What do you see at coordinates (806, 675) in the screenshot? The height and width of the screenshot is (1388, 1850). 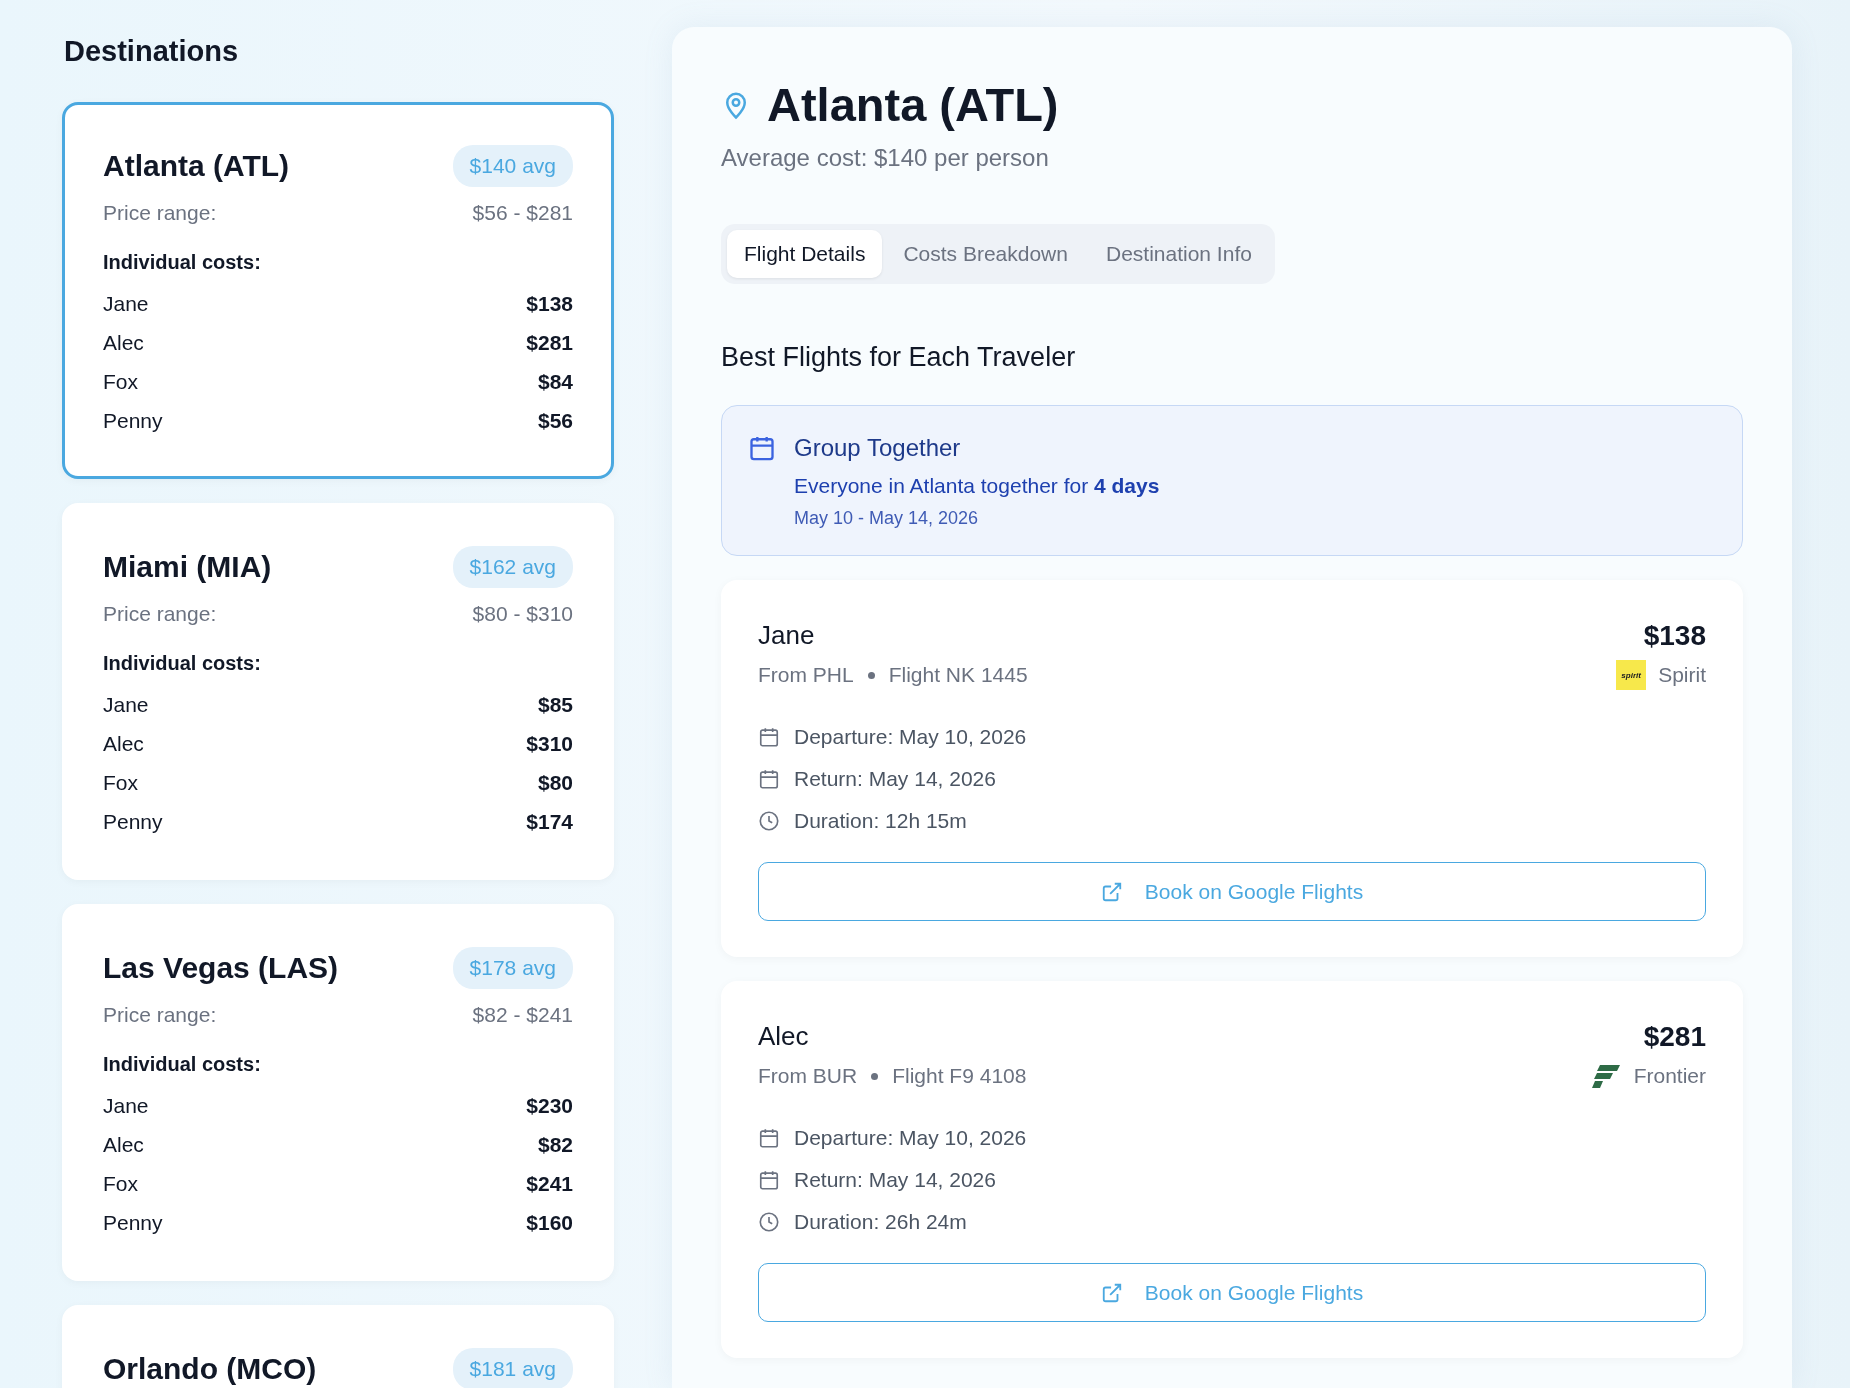 I see `origin-text: From PHL` at bounding box center [806, 675].